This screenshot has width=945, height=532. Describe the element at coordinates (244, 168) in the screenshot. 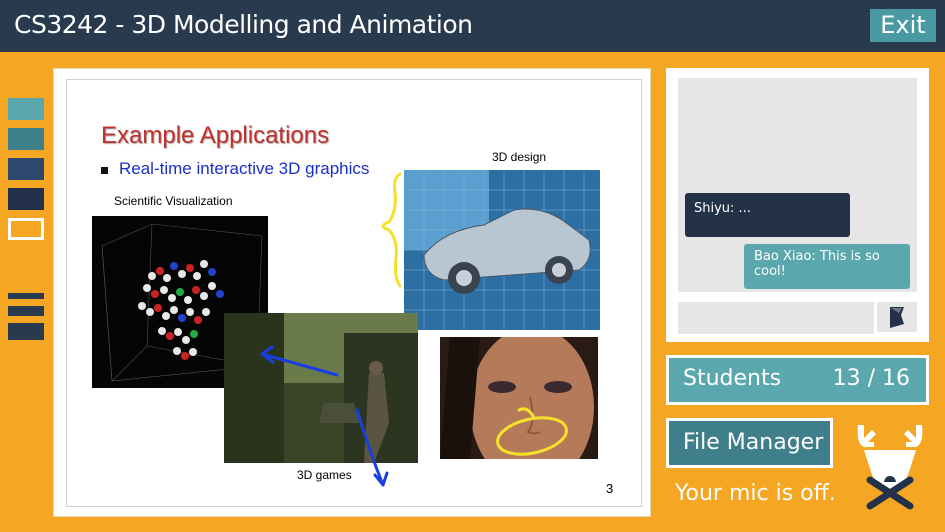

I see `slide-bullet: Real-time interactive 3D graphics` at that location.